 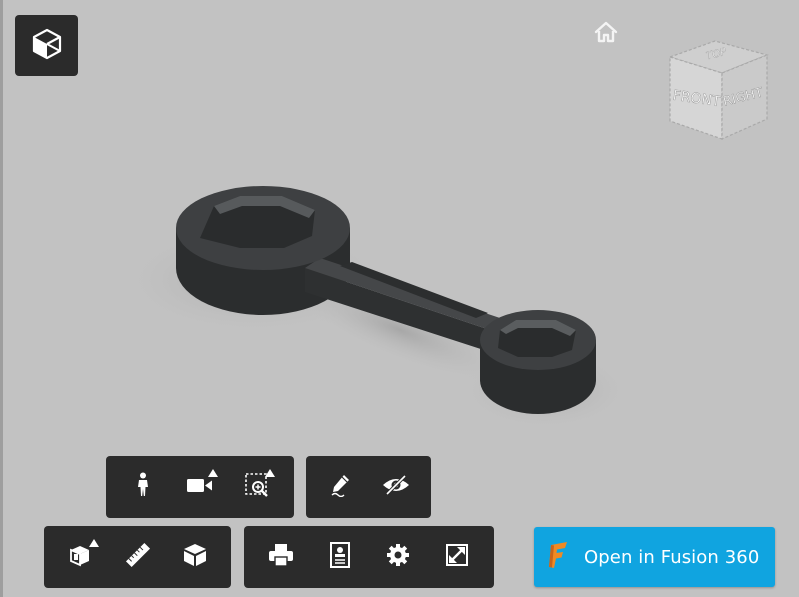 I want to click on explode-model-button, so click(x=81, y=557).